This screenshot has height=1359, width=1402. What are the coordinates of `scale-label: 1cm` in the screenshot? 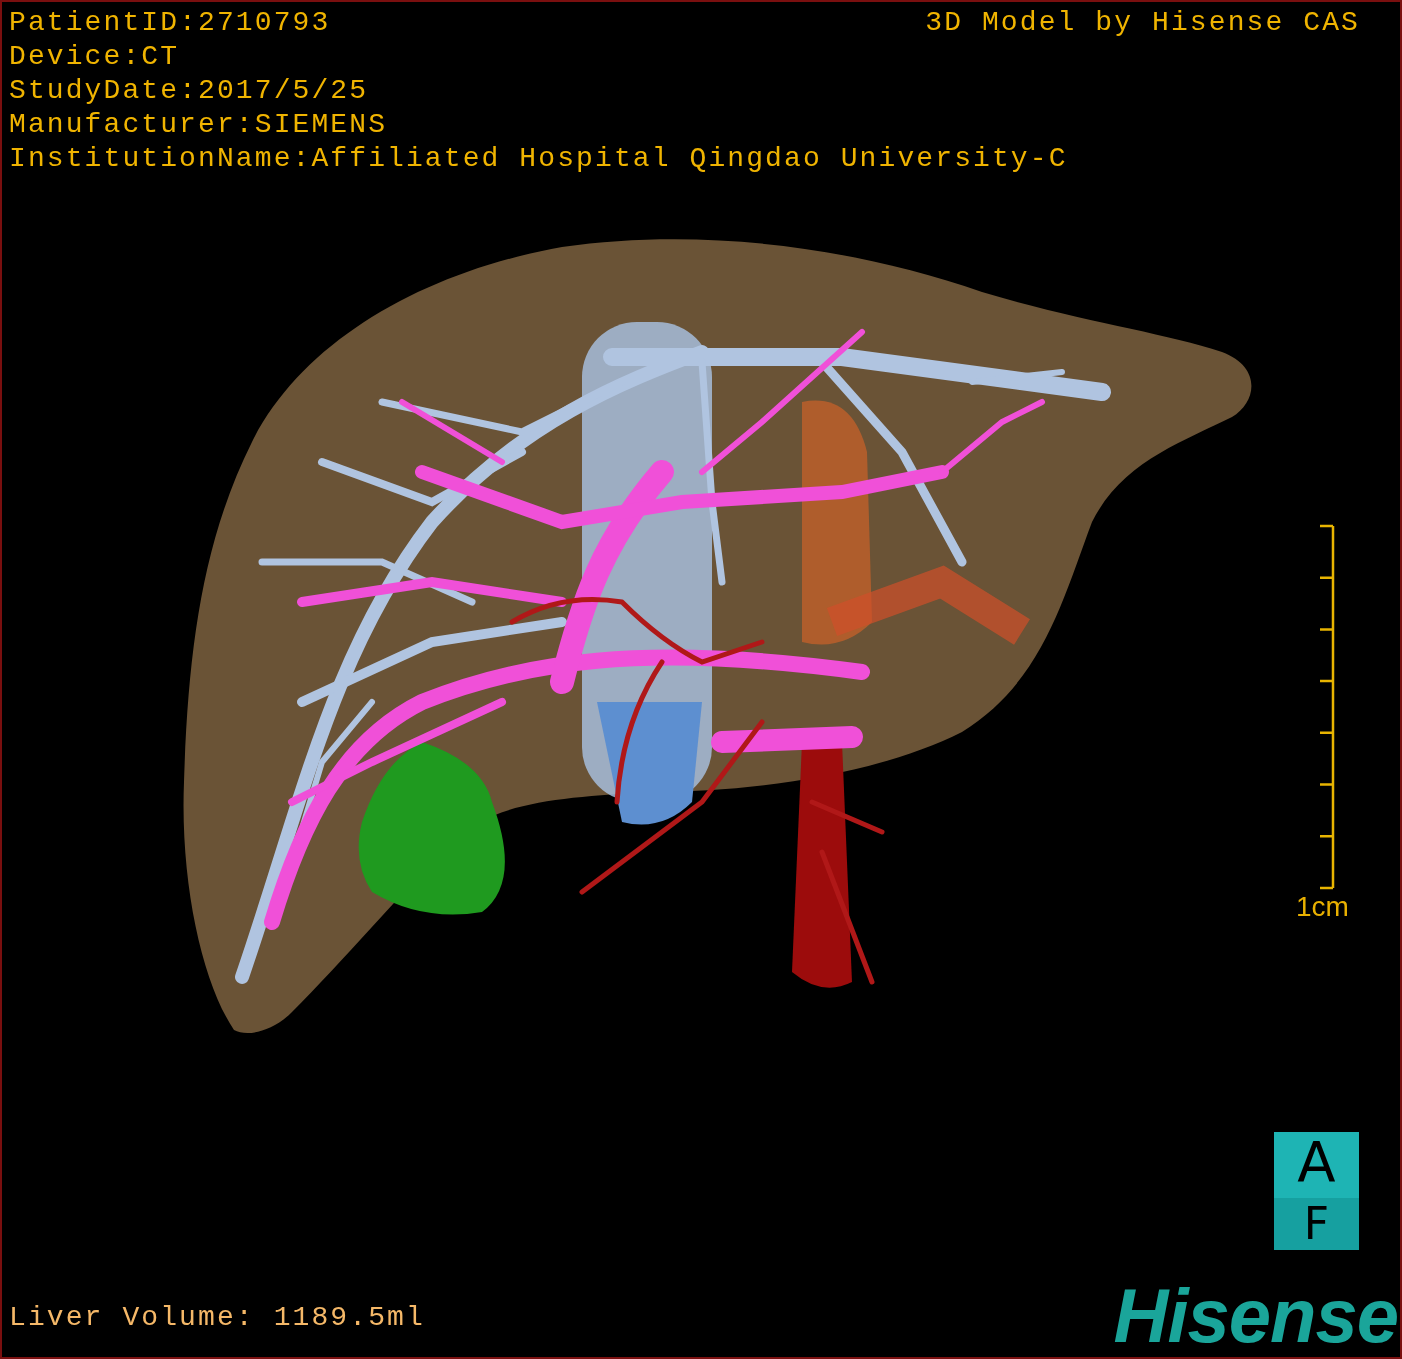 It's located at (1322, 907).